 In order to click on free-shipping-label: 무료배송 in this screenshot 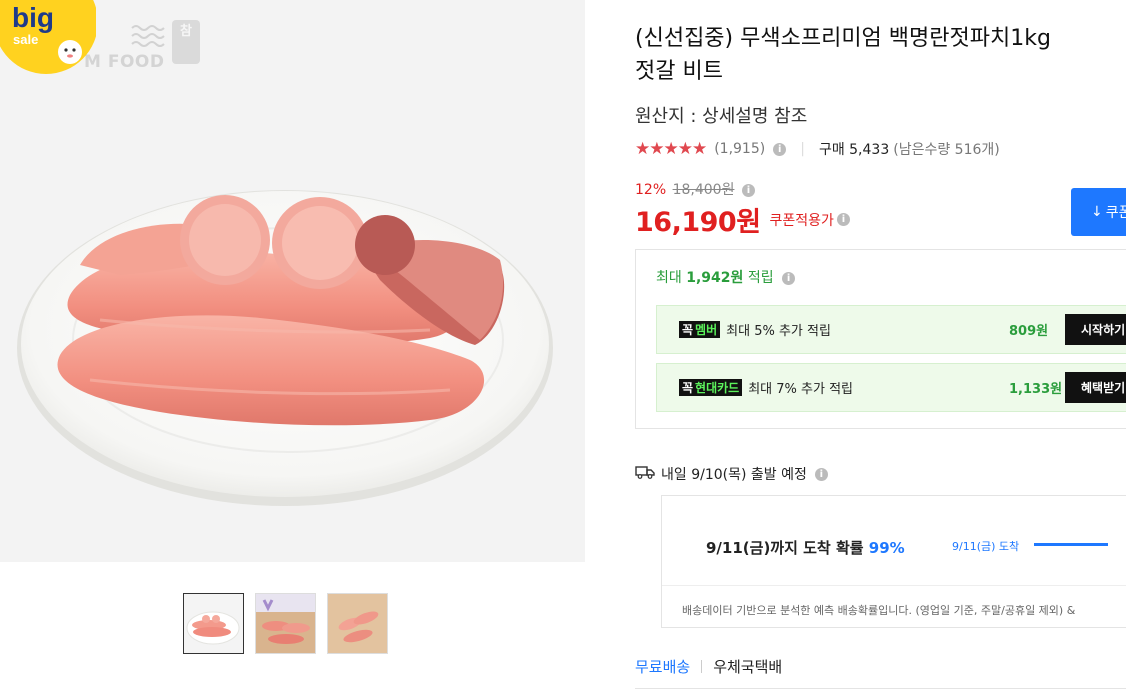, I will do `click(663, 667)`.